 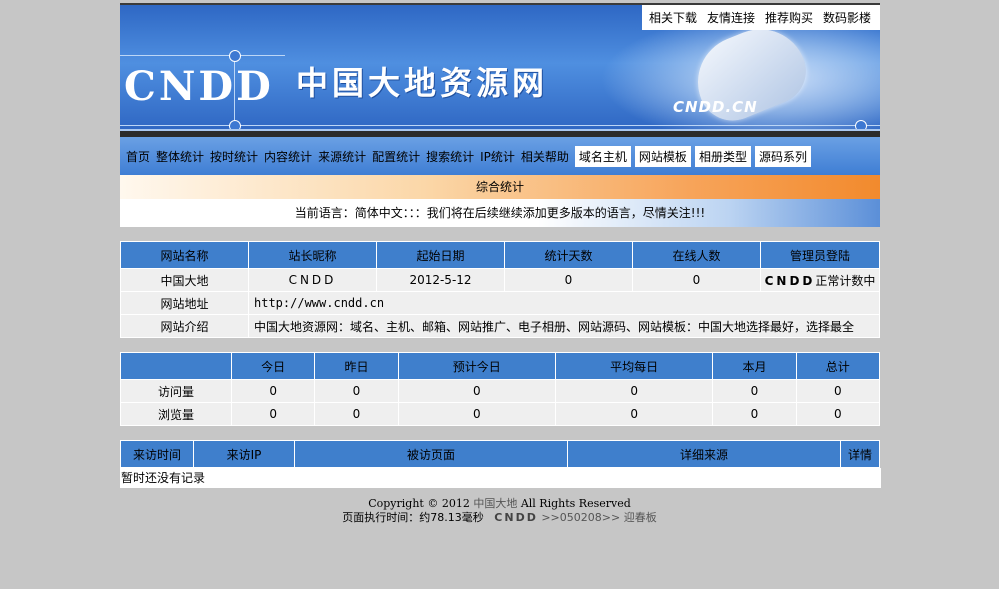 What do you see at coordinates (184, 303) in the screenshot?
I see `url-label: 网站地址` at bounding box center [184, 303].